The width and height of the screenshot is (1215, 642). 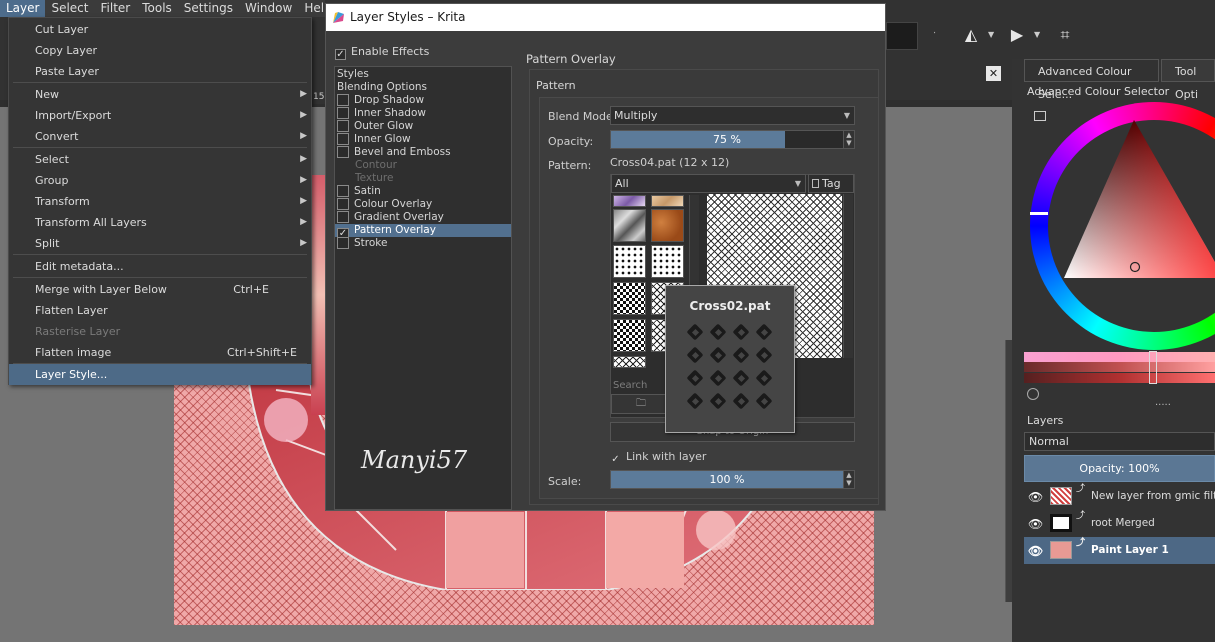 I want to click on tab-tool-options: Tool Opti, so click(x=1188, y=80).